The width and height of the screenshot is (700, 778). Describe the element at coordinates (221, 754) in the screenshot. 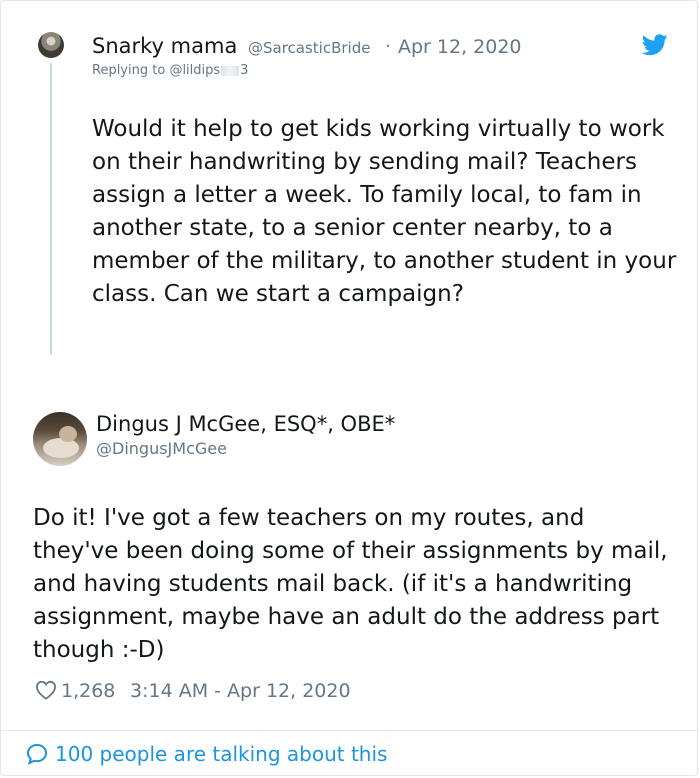

I see `conversation-link: 100 people are talking about this` at that location.